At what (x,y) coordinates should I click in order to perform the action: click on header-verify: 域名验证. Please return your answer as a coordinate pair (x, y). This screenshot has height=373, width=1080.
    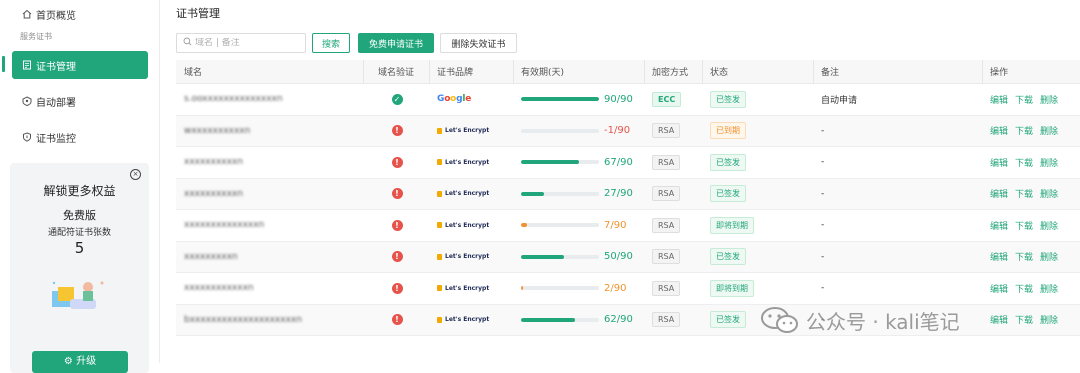
    Looking at the image, I should click on (397, 71).